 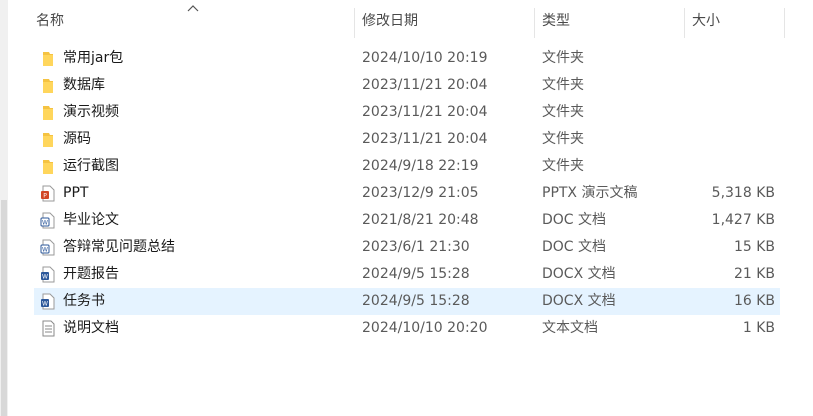 I want to click on file-size: 5,318 KB, so click(x=743, y=193).